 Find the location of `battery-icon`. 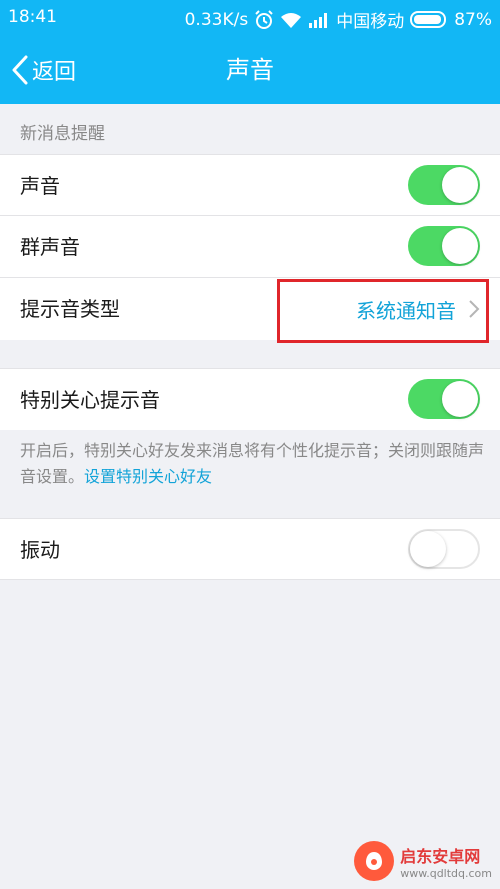

battery-icon is located at coordinates (428, 19).